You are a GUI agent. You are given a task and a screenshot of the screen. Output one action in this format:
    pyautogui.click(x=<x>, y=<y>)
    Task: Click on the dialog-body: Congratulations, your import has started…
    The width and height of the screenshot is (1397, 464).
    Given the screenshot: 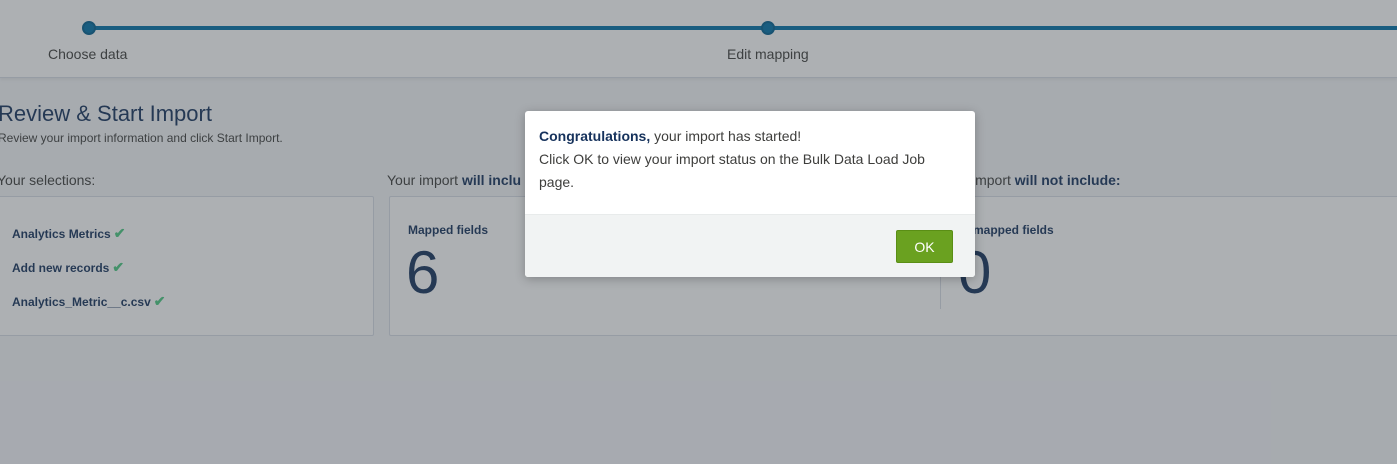 What is the action you would take?
    pyautogui.click(x=750, y=159)
    